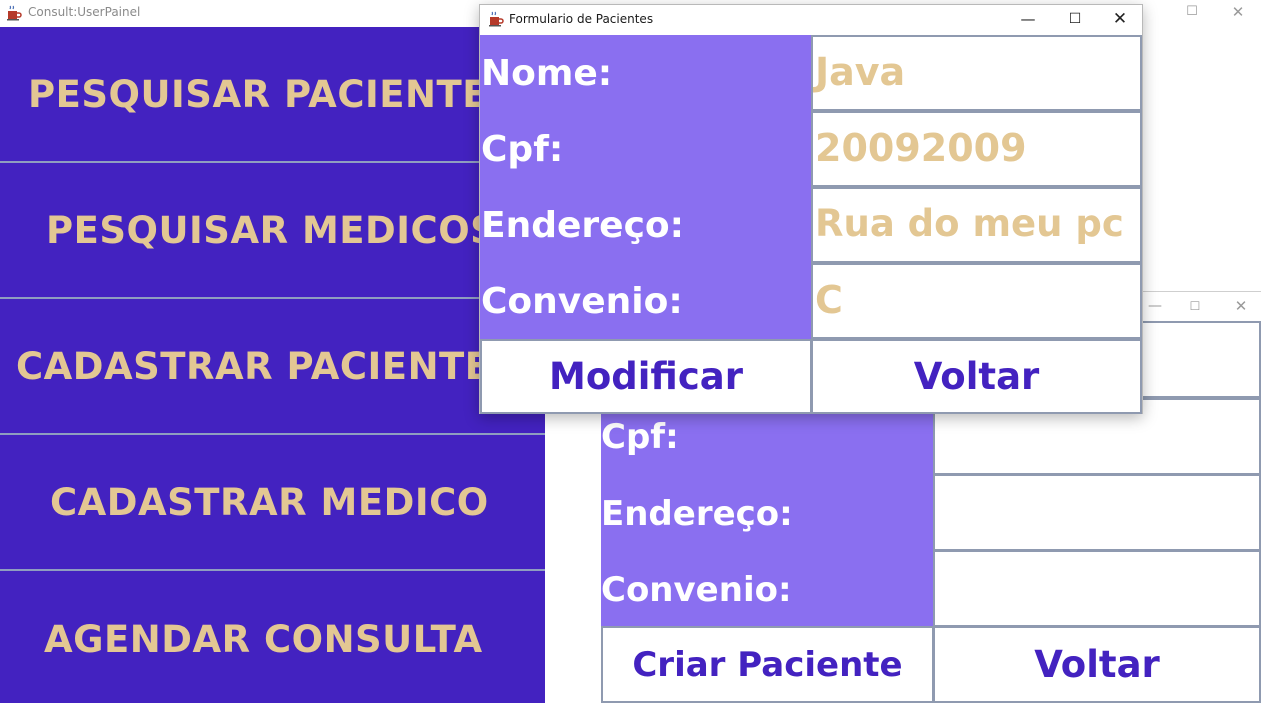  What do you see at coordinates (1097, 512) in the screenshot?
I see `address-field` at bounding box center [1097, 512].